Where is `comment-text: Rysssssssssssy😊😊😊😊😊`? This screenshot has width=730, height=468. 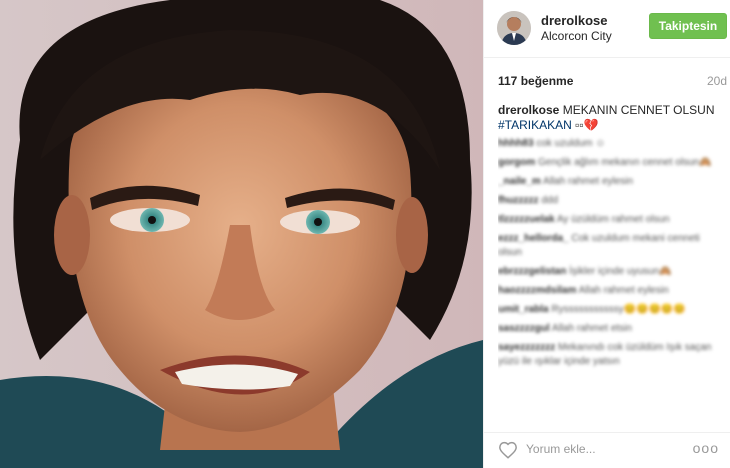 comment-text: Rysssssssssssy😊😊😊😊😊 is located at coordinates (618, 309).